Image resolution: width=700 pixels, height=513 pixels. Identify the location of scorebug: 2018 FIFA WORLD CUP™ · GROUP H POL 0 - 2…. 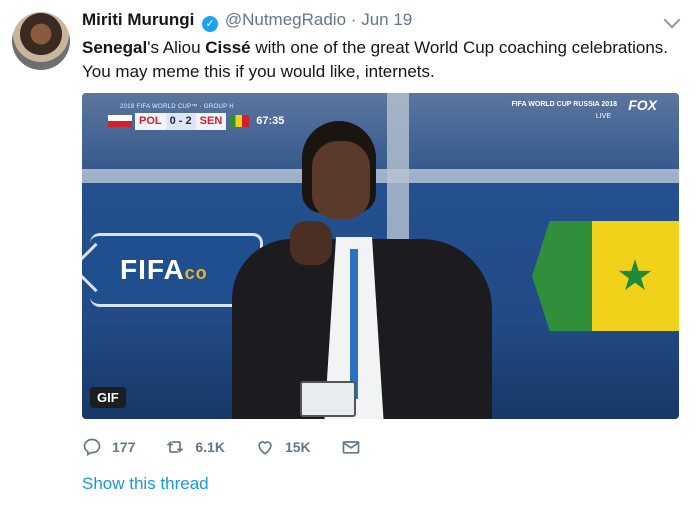
(198, 119).